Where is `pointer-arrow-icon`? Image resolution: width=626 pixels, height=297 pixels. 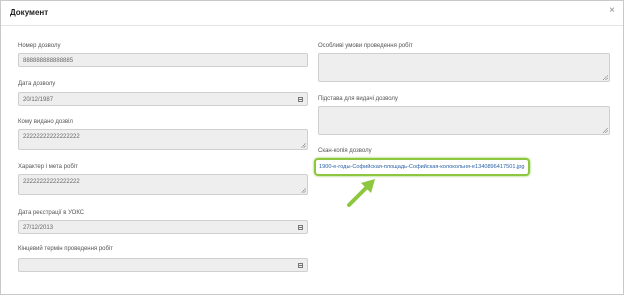 pointer-arrow-icon is located at coordinates (361, 193).